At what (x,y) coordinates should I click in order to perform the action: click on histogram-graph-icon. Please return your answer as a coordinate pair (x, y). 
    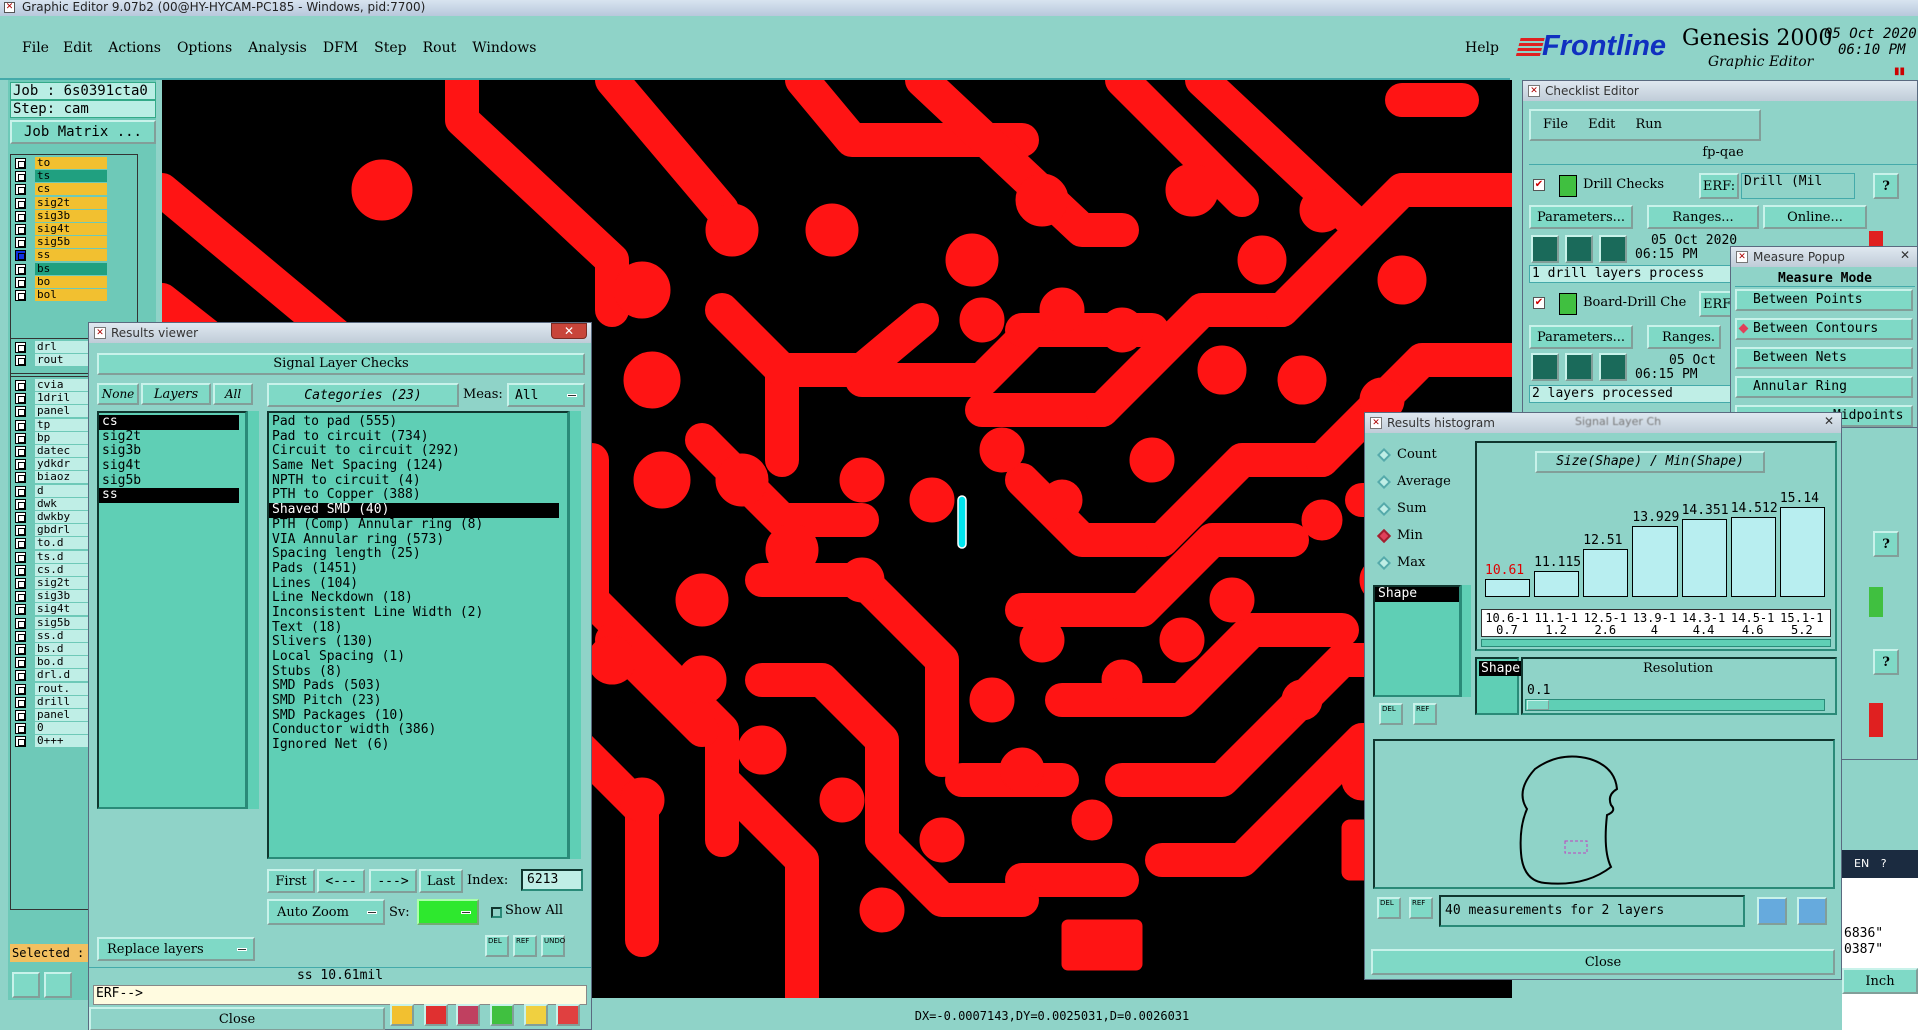
    Looking at the image, I should click on (1772, 911).